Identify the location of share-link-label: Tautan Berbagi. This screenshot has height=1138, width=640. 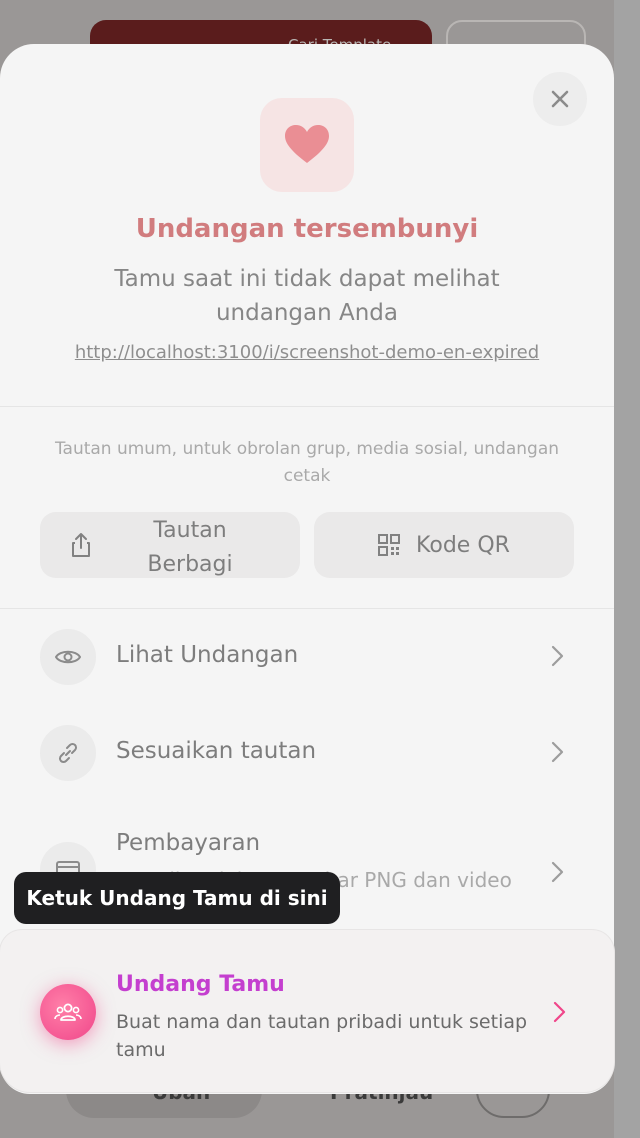
(190, 547).